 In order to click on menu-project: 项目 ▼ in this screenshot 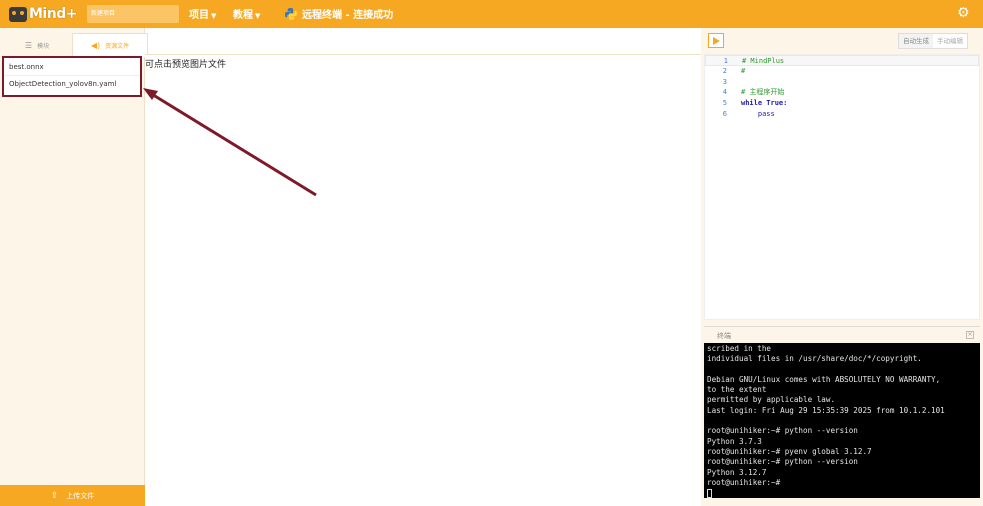, I will do `click(202, 13)`.